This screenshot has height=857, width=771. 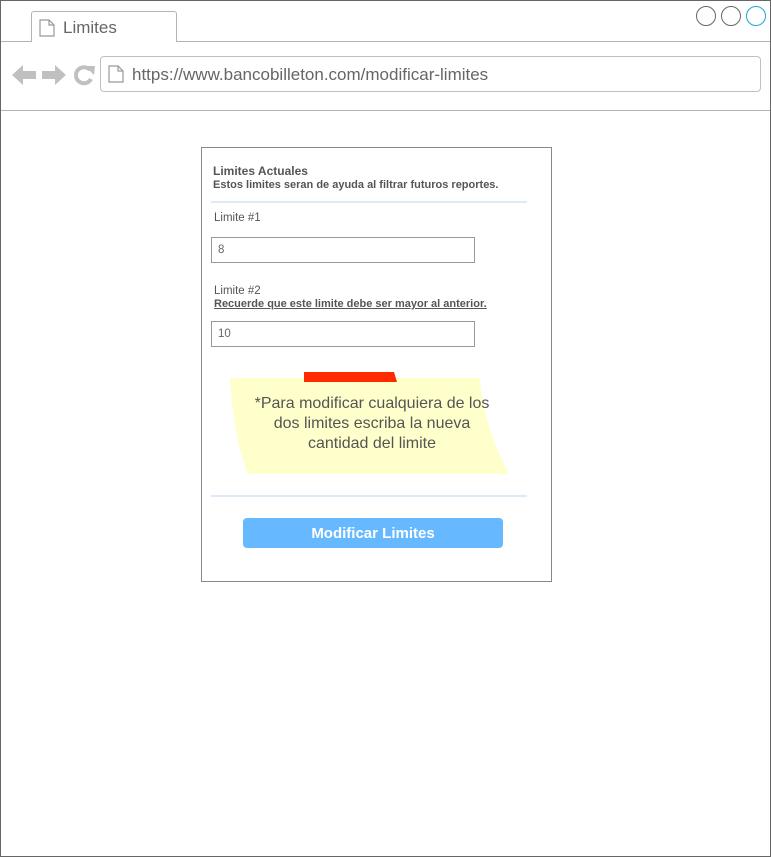 I want to click on maximize-button, so click(x=731, y=16).